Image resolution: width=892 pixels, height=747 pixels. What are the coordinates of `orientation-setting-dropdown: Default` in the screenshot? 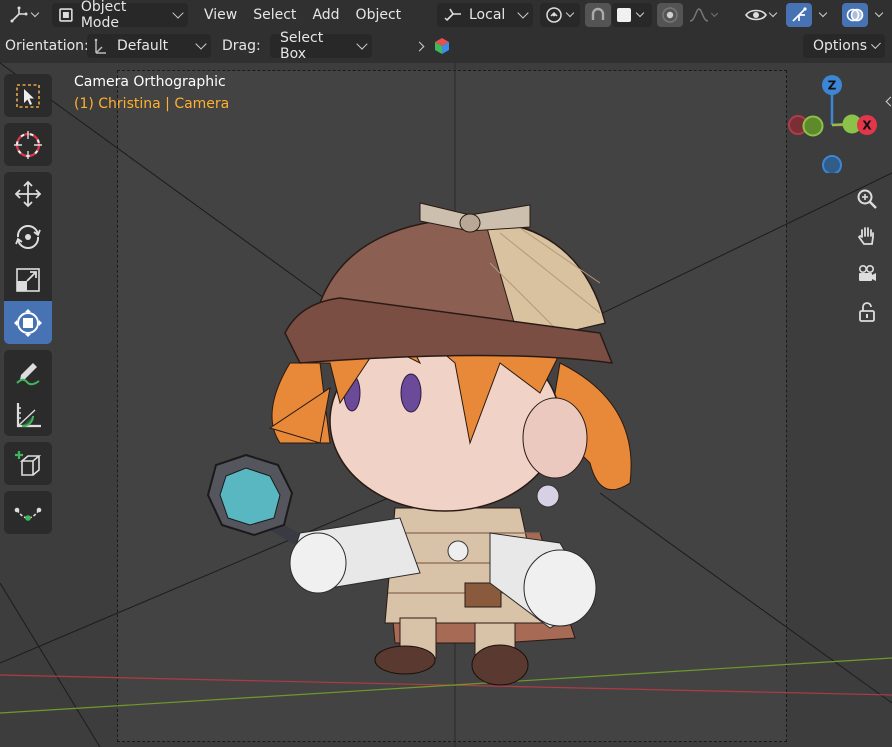 It's located at (149, 46).